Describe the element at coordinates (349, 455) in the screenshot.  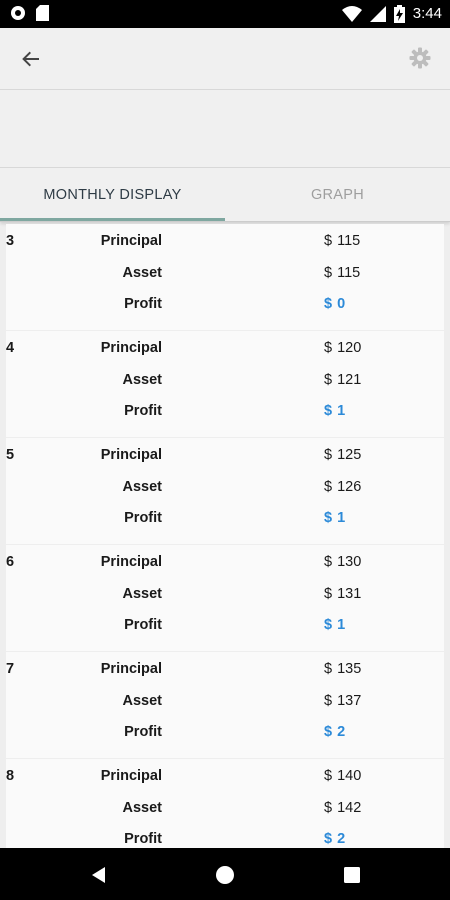
I see `principal-amount: 125` at that location.